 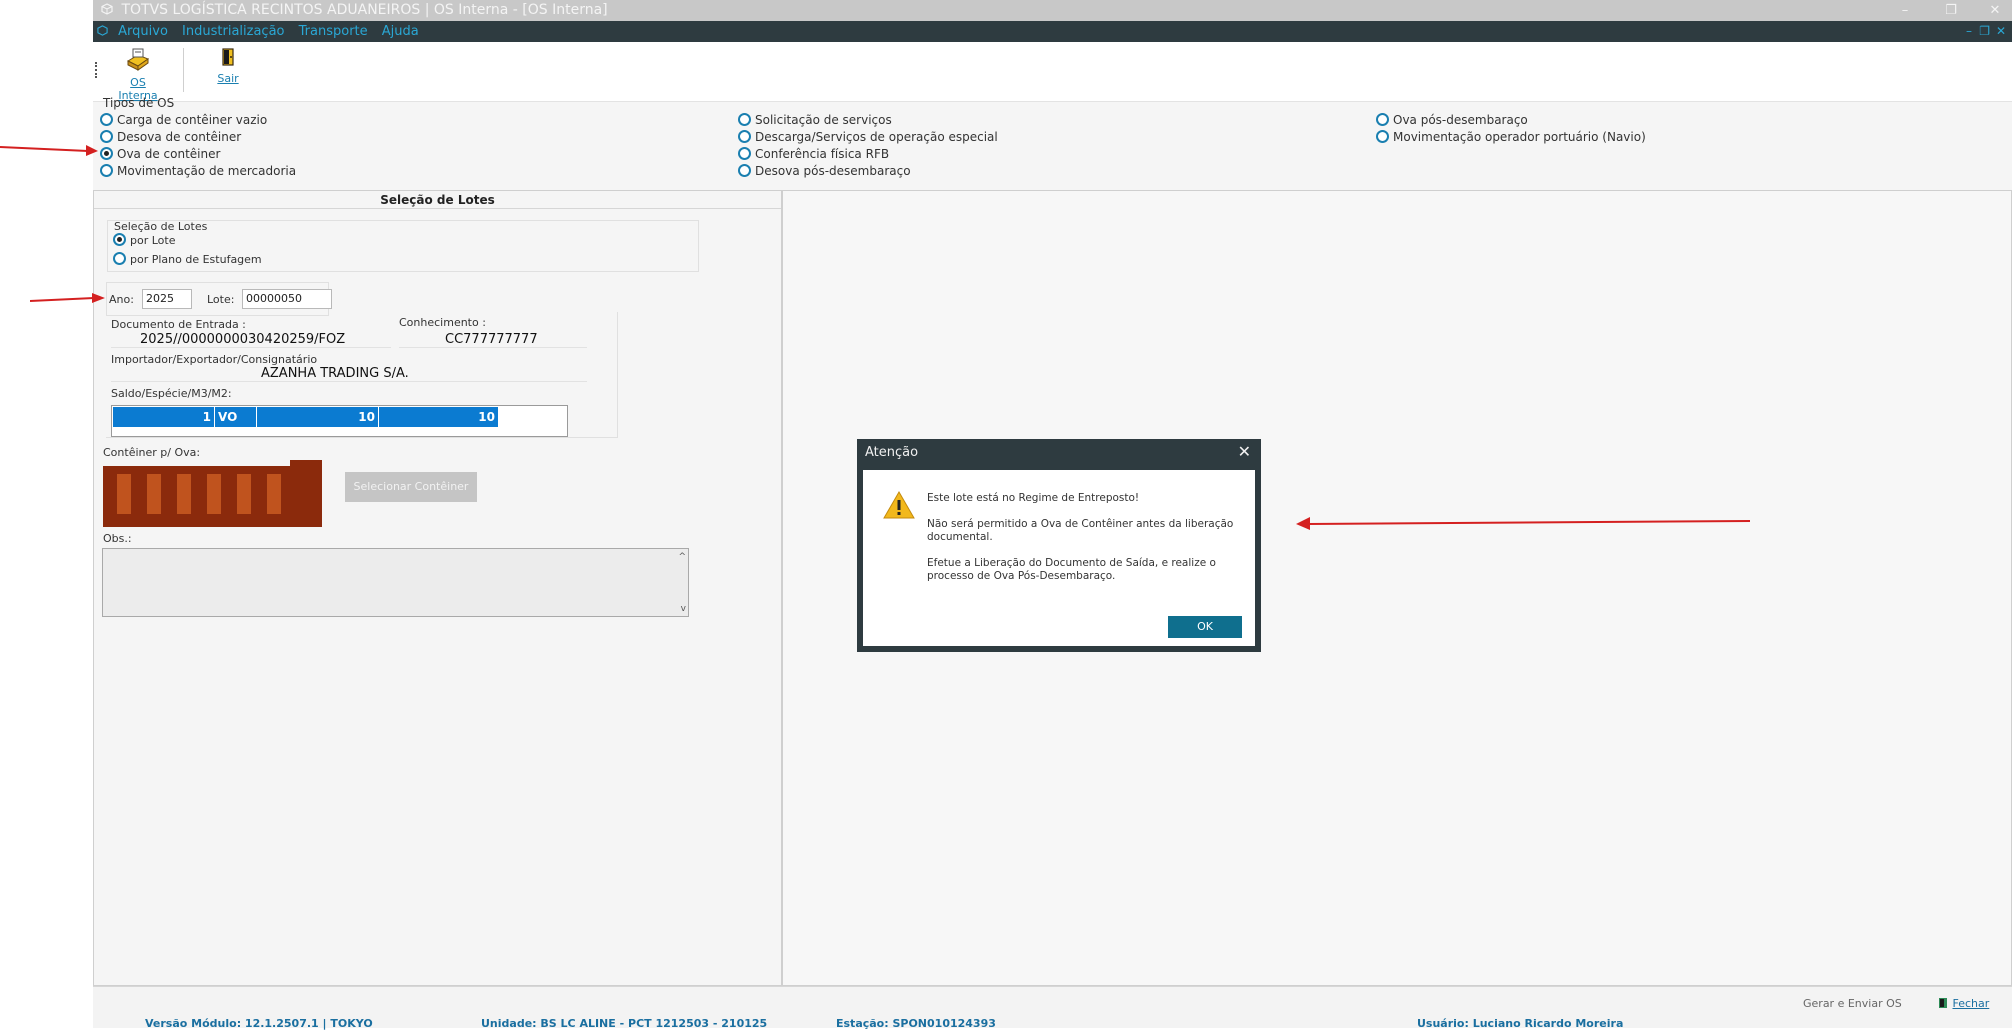 I want to click on restore-icon: ❐, so click(x=1951, y=10).